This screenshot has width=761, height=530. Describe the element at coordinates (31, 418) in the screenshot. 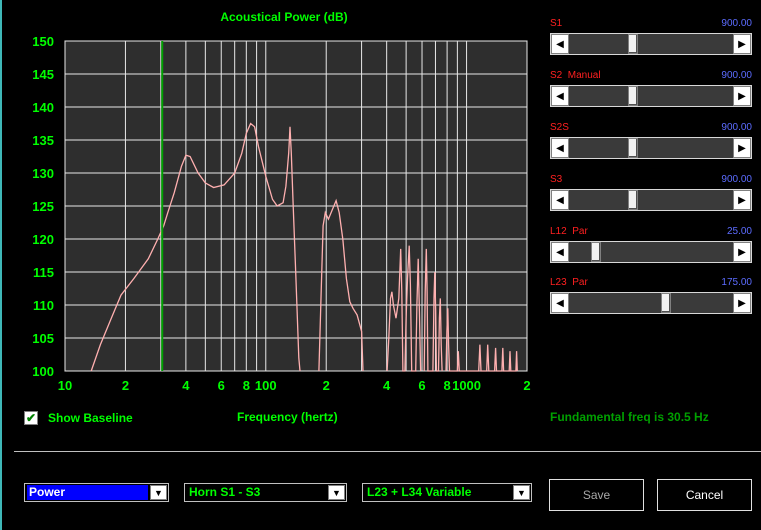

I see `checkbox: ✔` at that location.